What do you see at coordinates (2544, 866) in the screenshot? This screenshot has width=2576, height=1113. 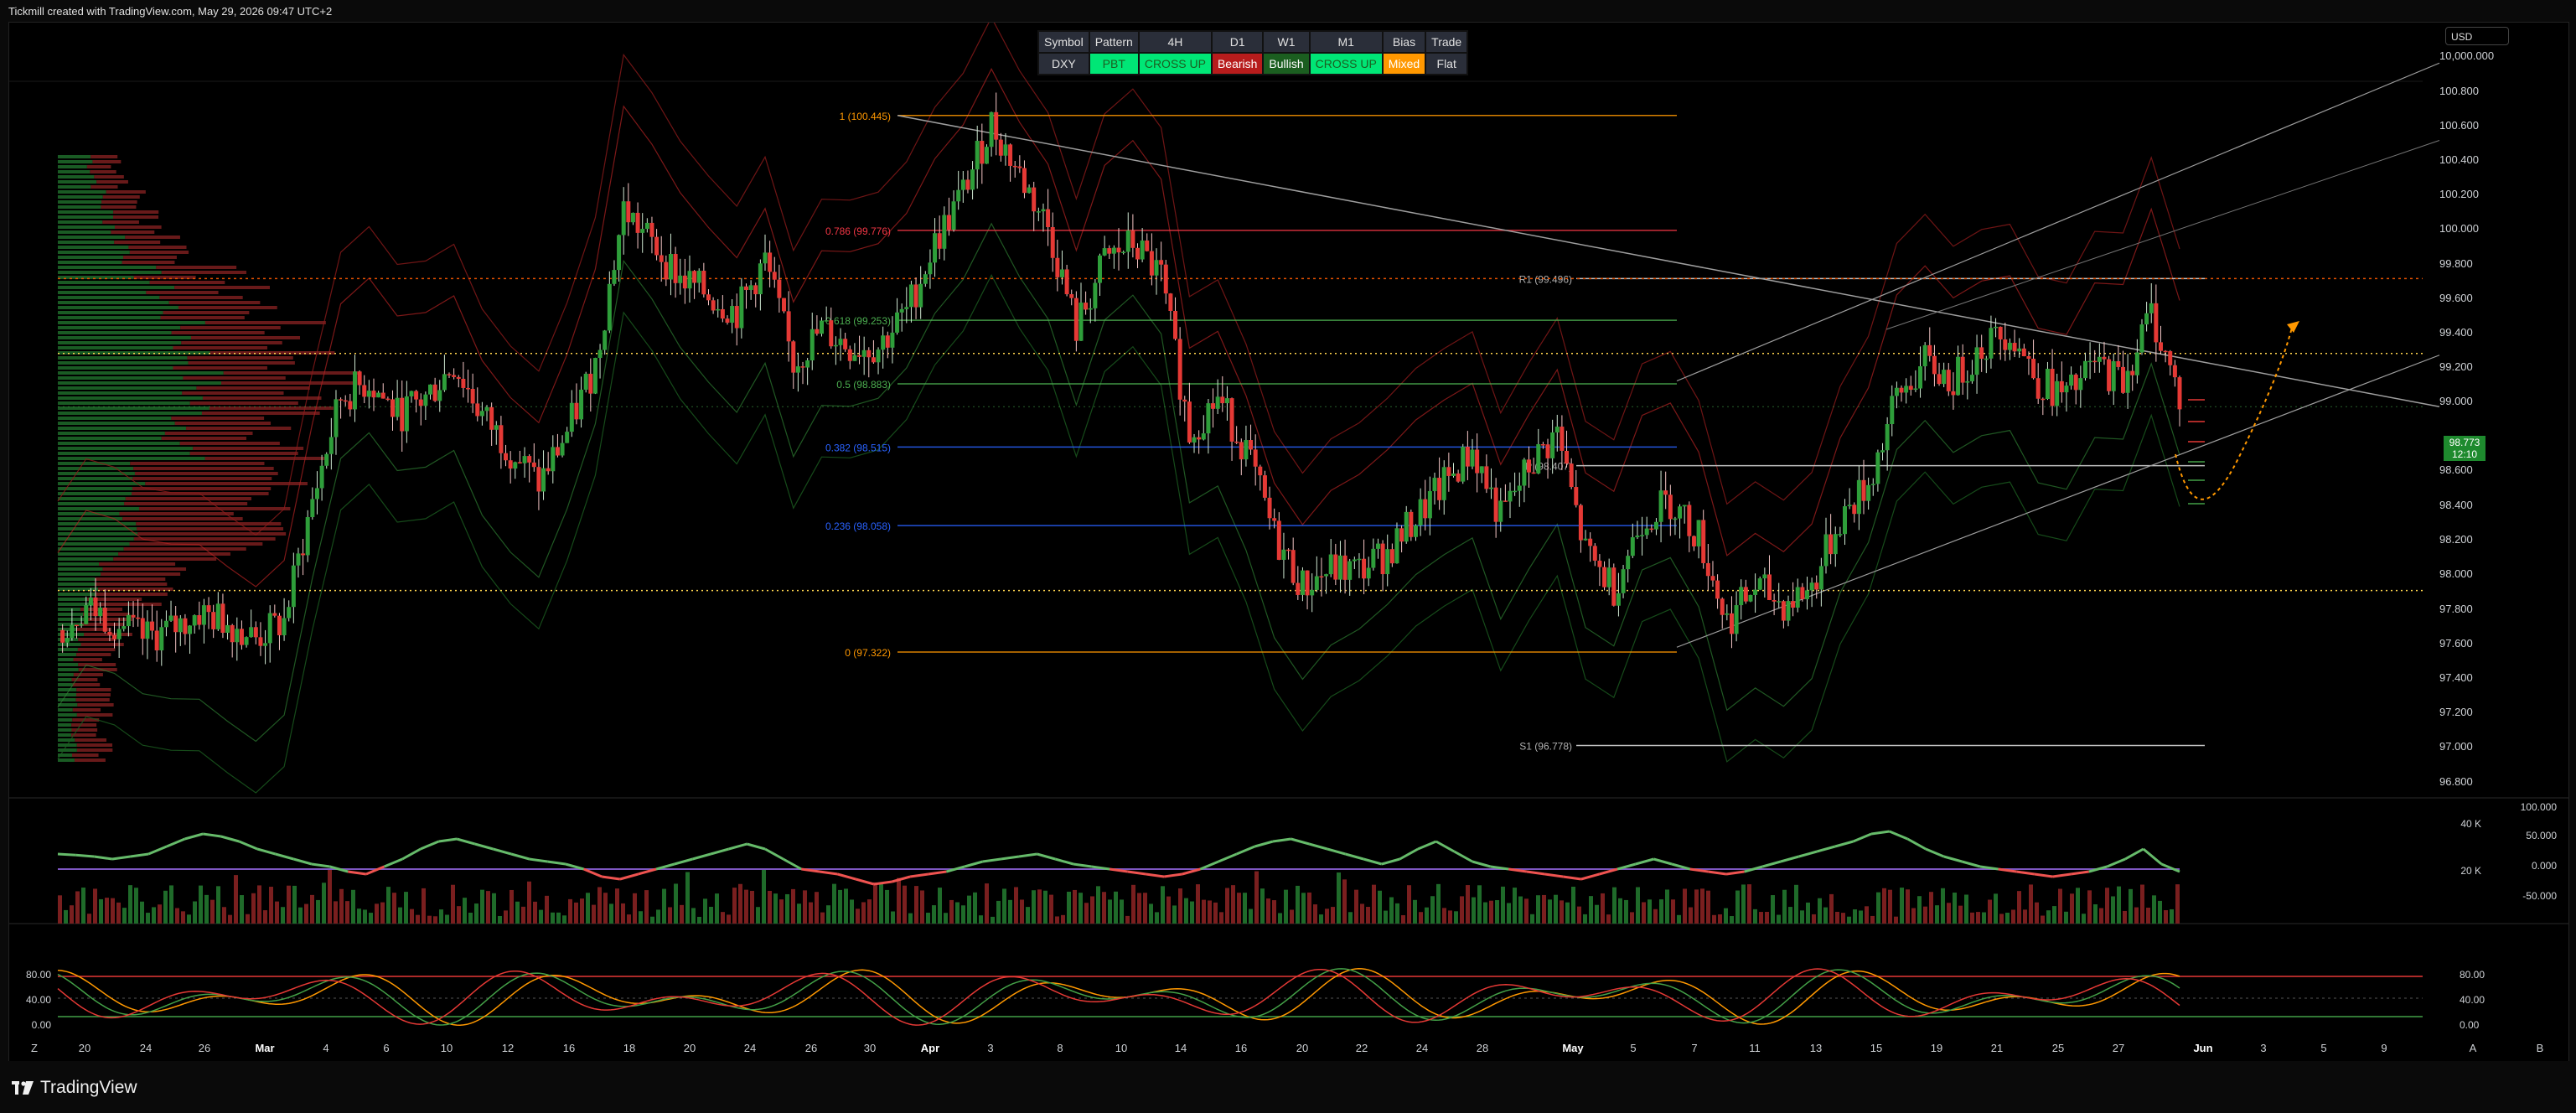 I see `oscillator-axis-label: 0.000` at bounding box center [2544, 866].